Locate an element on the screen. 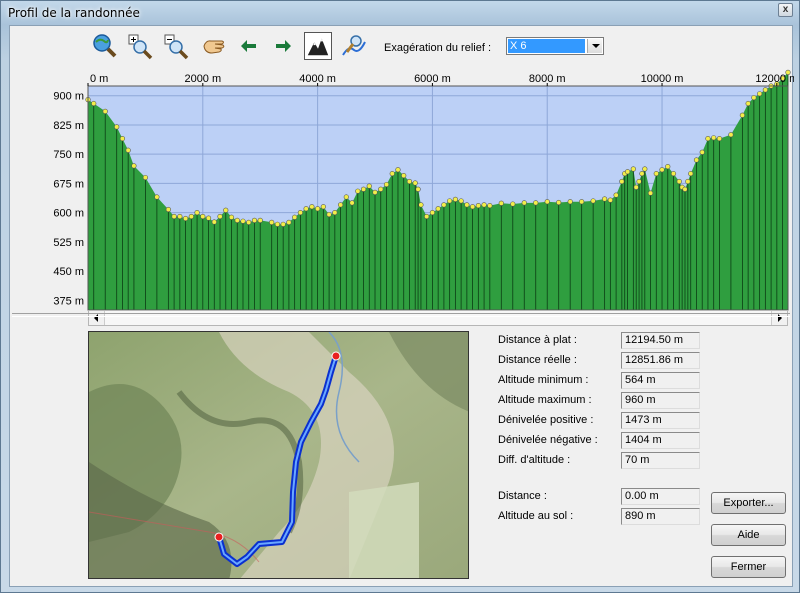  stat-label: Distance à plat : is located at coordinates (537, 340).